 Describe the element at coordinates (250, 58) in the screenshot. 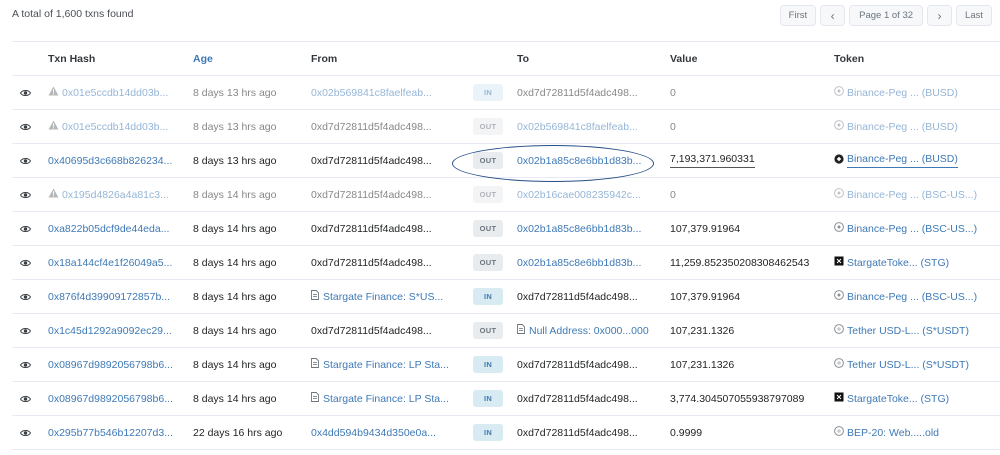

I see `header-age: Age` at that location.